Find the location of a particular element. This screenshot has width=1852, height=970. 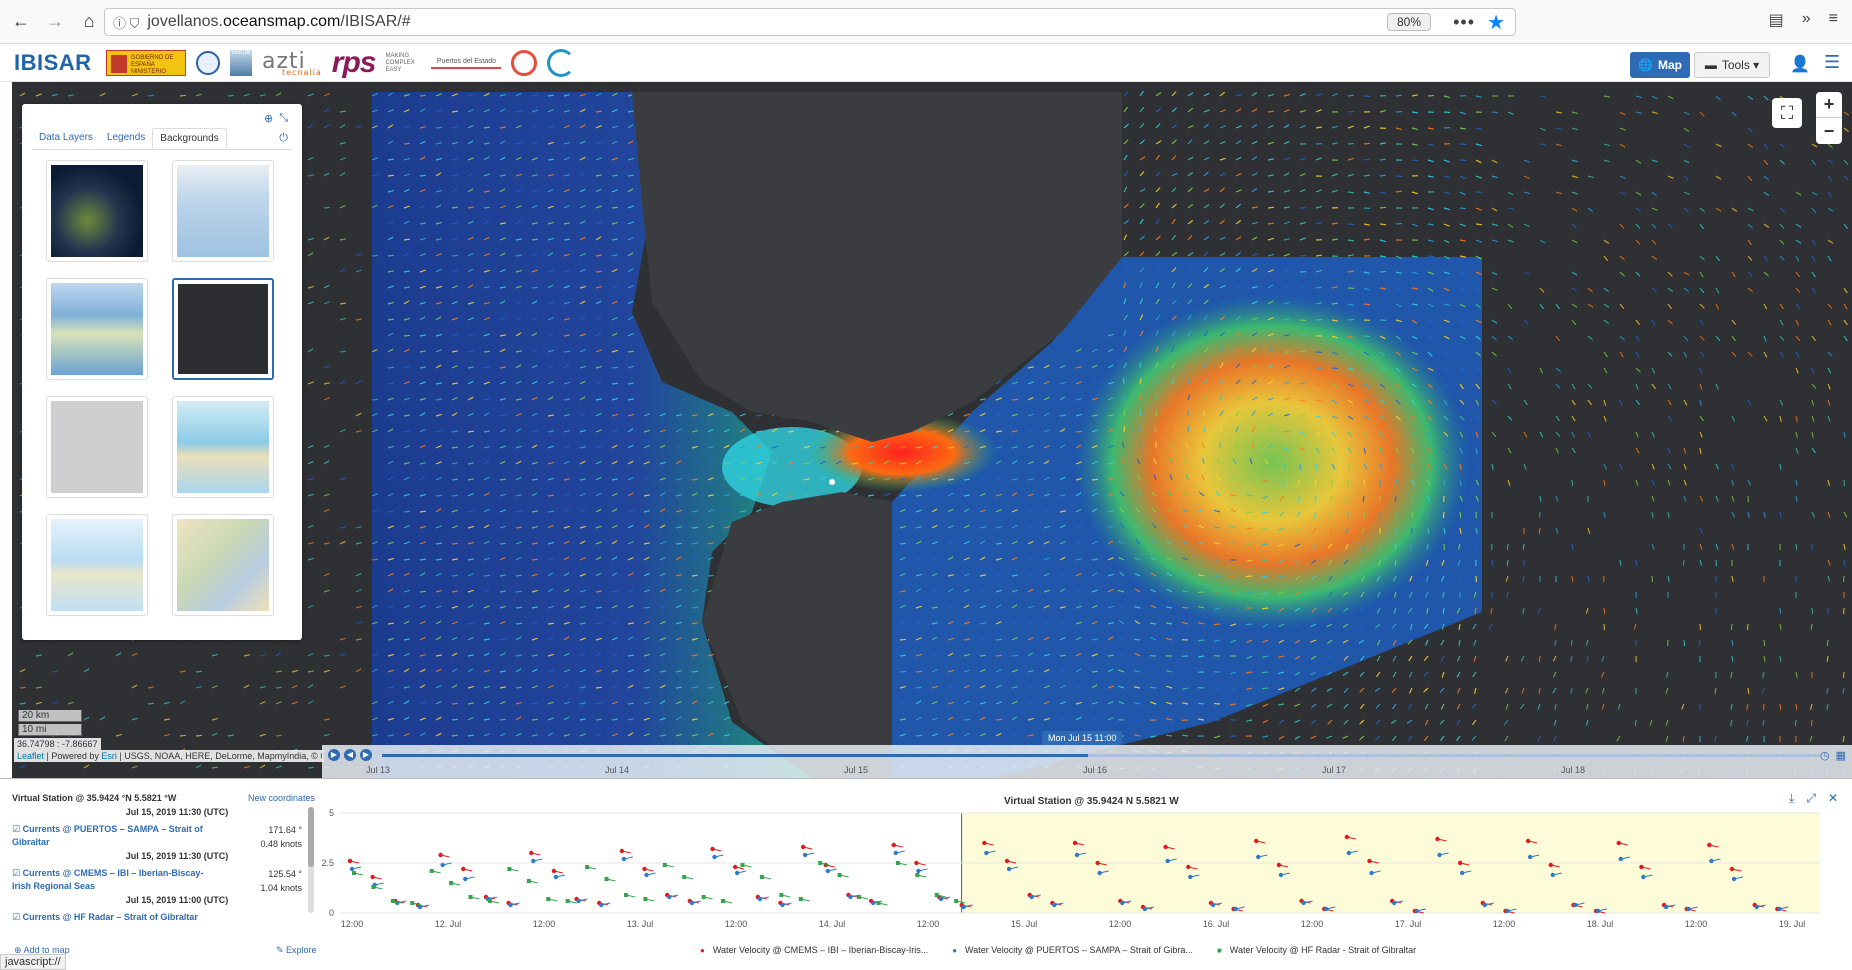

play-icon: ▶ is located at coordinates (334, 755).